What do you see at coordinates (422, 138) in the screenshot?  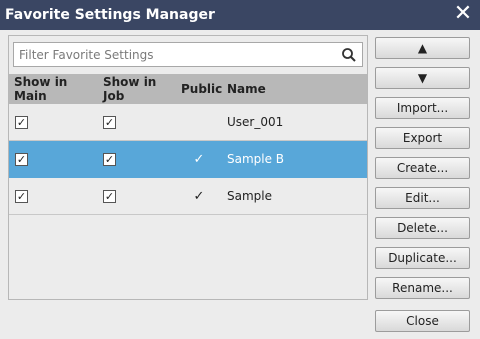 I see `export-button: Export` at bounding box center [422, 138].